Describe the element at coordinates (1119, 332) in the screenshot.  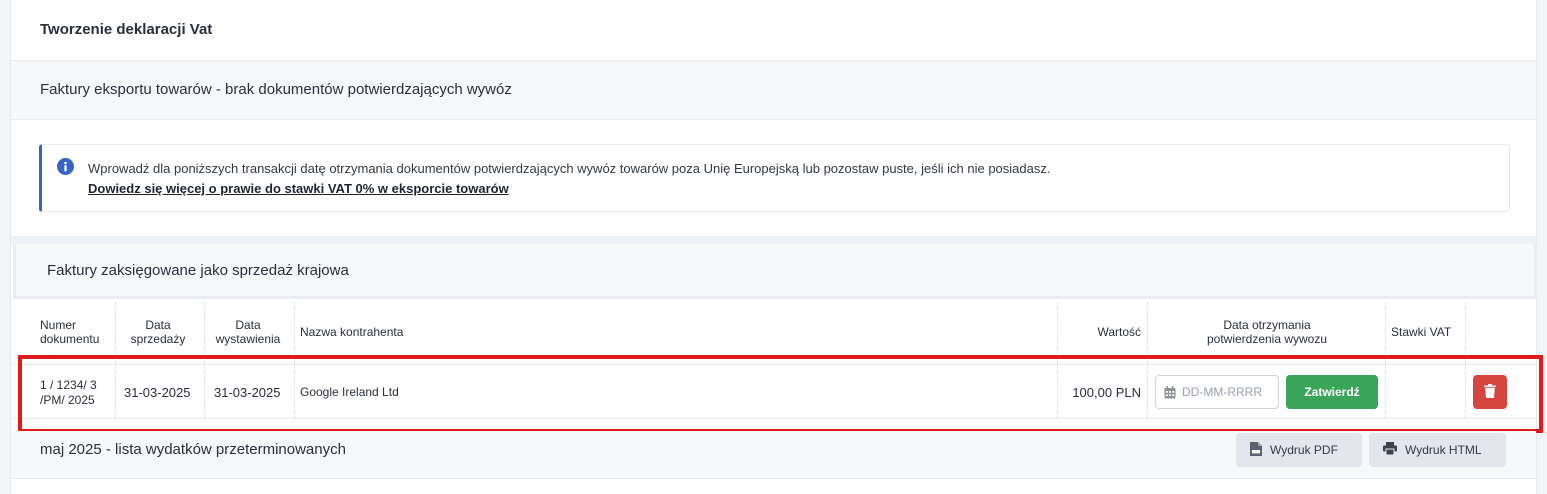
I see `col-value: Wartość` at that location.